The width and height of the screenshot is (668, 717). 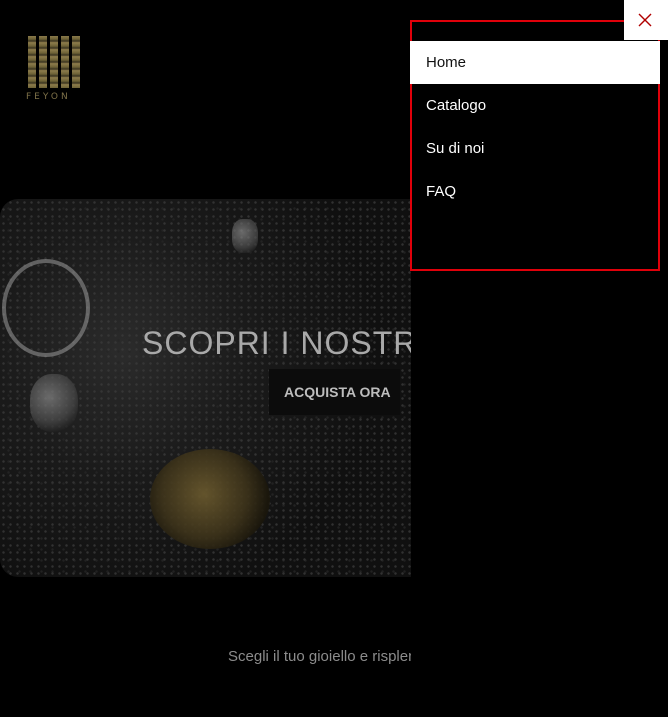 I want to click on close-icon, so click(x=645, y=20).